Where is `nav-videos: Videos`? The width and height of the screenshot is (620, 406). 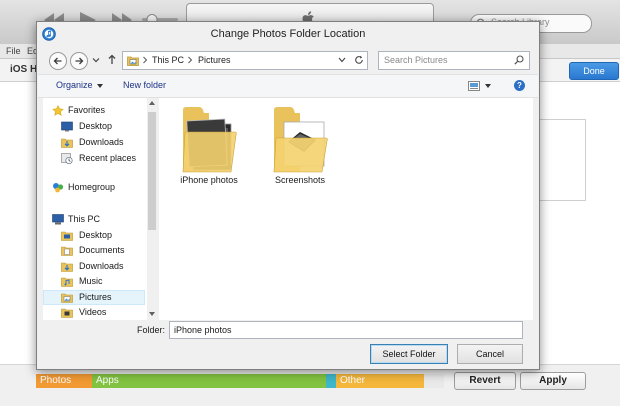 nav-videos: Videos is located at coordinates (94, 312).